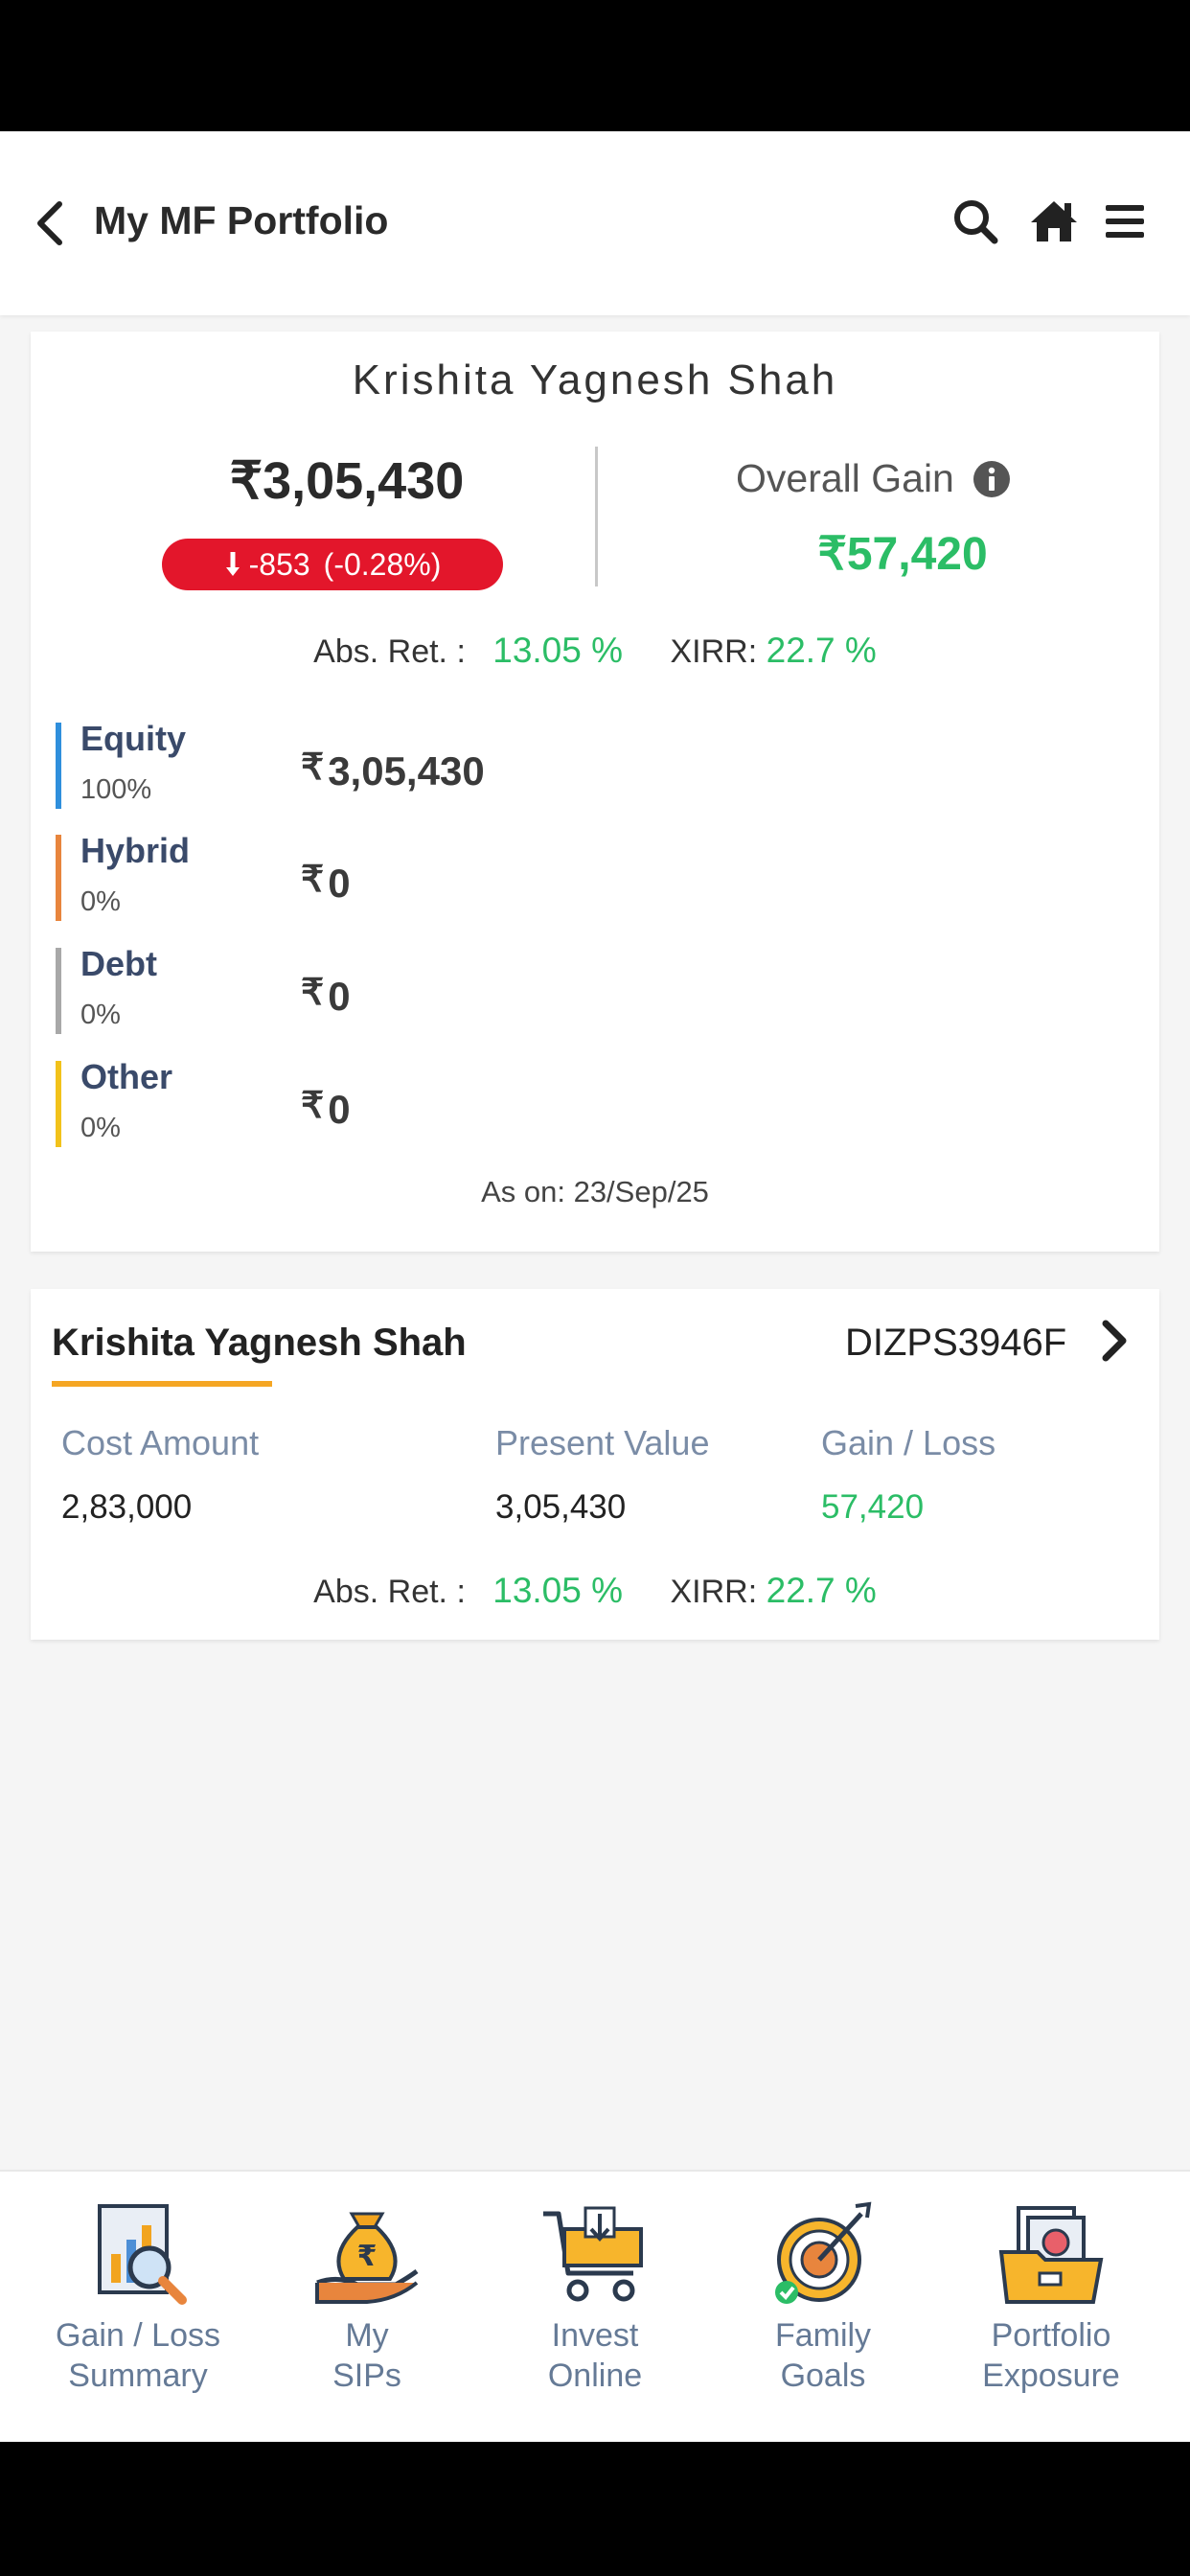  Describe the element at coordinates (595, 2355) in the screenshot. I see `nav-label: Invest Online` at that location.